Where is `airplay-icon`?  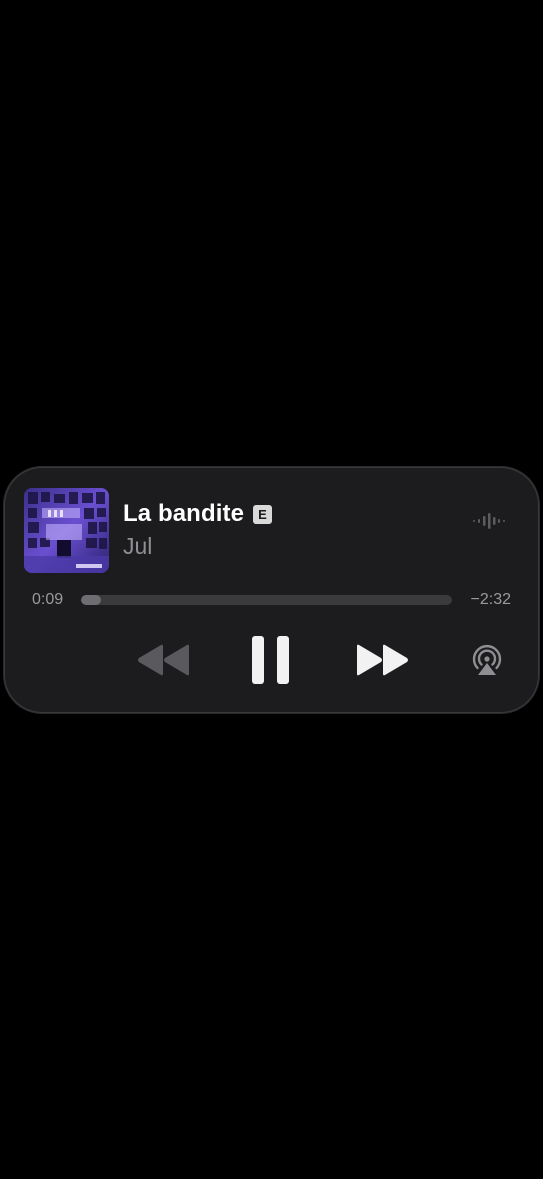
airplay-icon is located at coordinates (487, 660).